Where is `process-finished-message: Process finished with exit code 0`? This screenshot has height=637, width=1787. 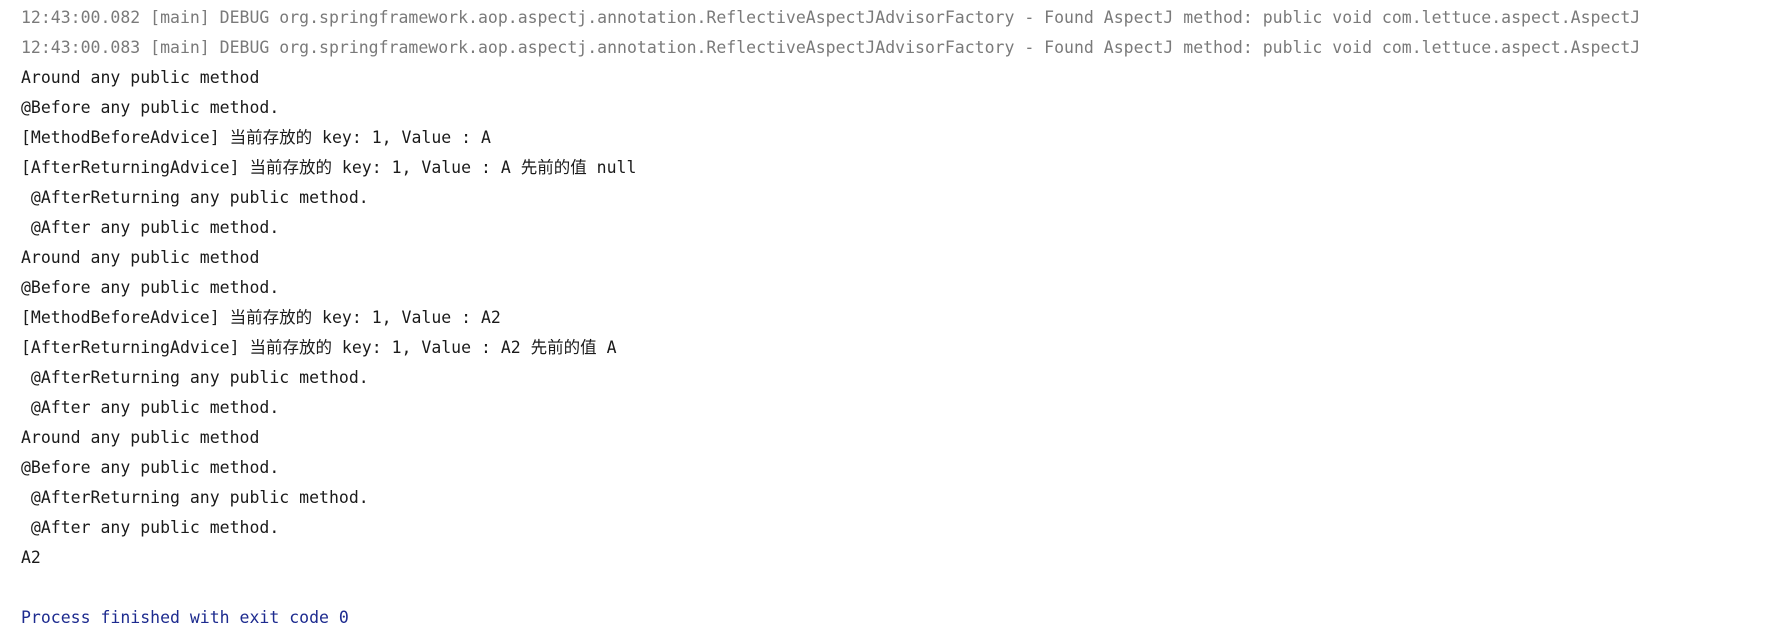 process-finished-message: Process finished with exit code 0 is located at coordinates (185, 617).